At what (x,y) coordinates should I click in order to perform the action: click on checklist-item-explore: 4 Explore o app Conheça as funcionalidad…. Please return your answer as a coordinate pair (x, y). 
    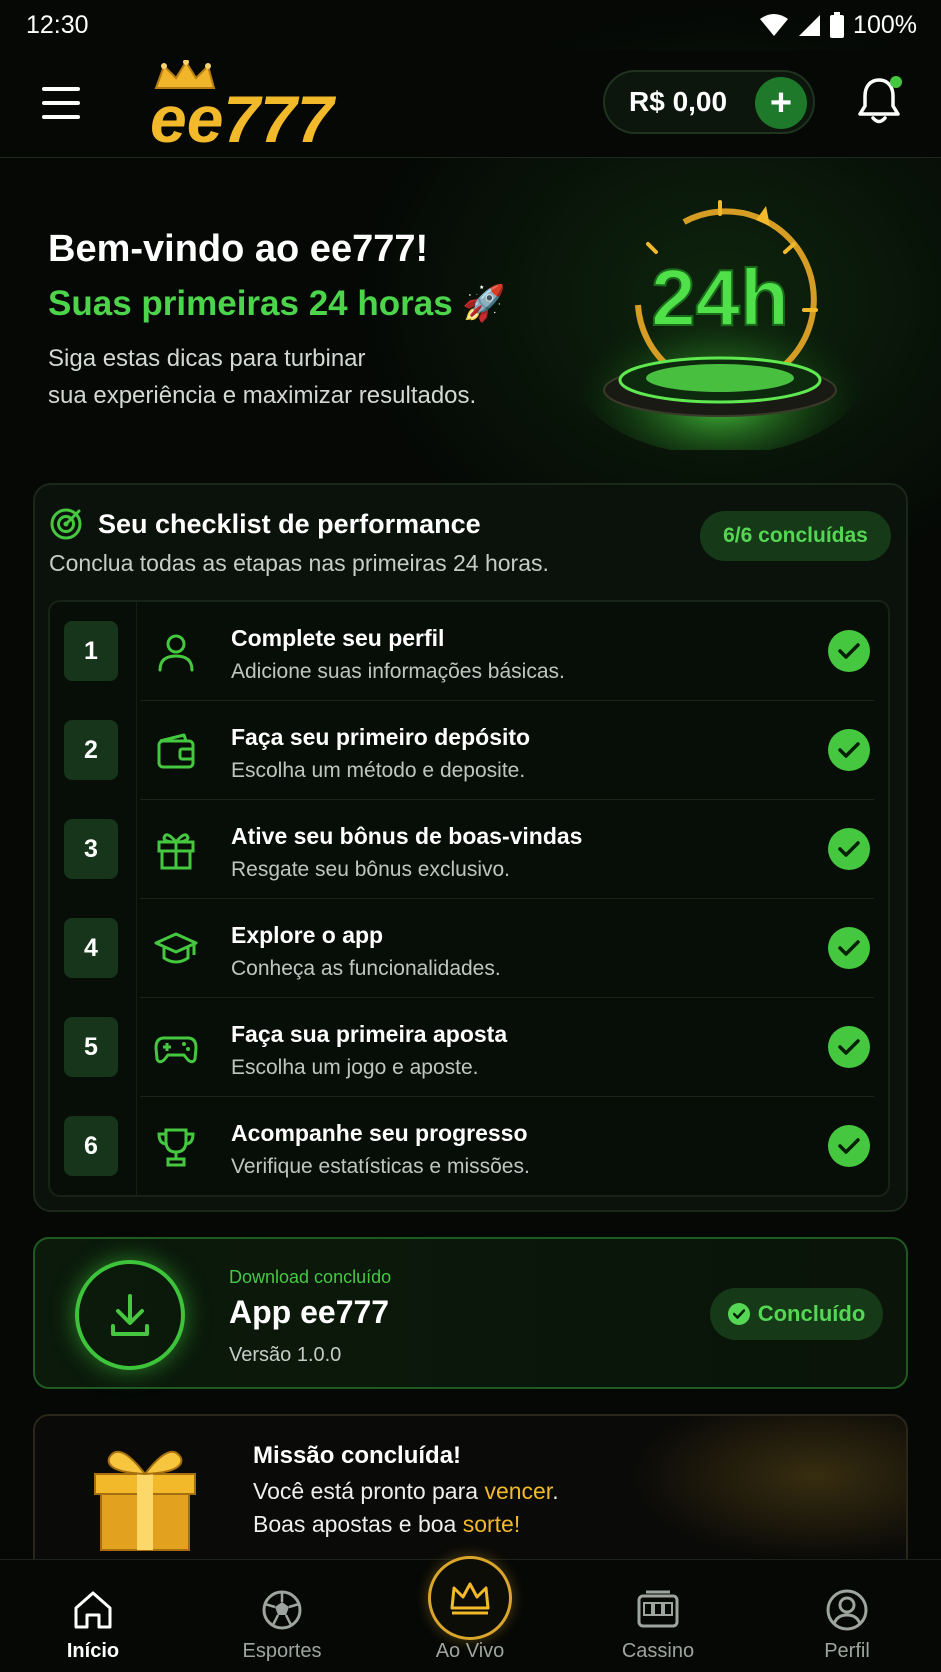
    Looking at the image, I should click on (469, 948).